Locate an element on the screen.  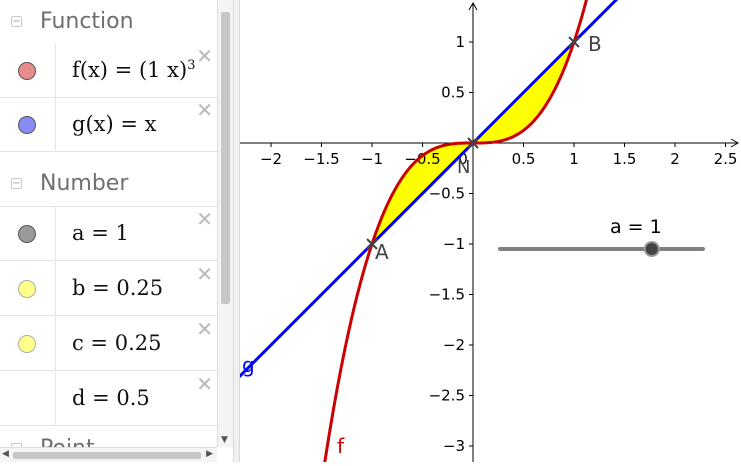
algebra-row-d: d = 0.5 ✕ is located at coordinates (108, 399).